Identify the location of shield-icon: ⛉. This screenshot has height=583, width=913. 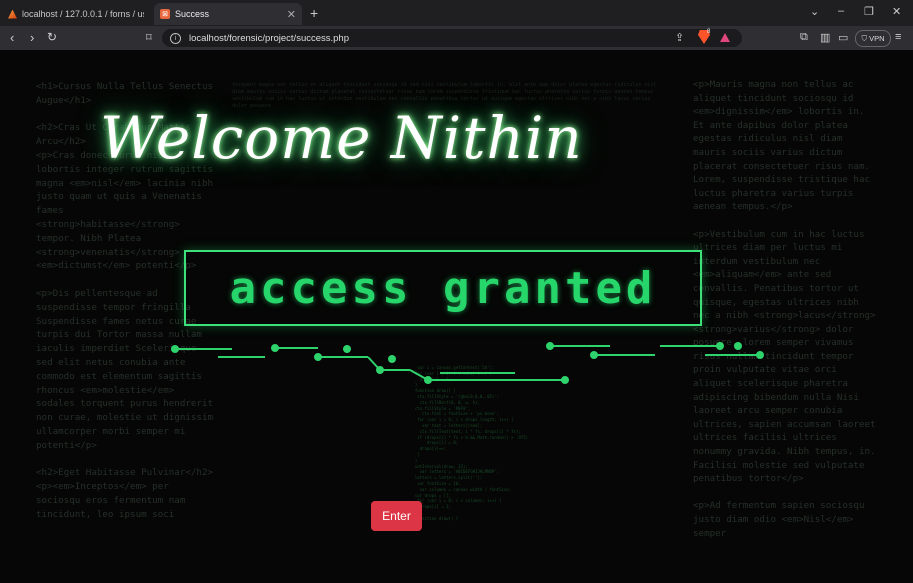
(864, 38).